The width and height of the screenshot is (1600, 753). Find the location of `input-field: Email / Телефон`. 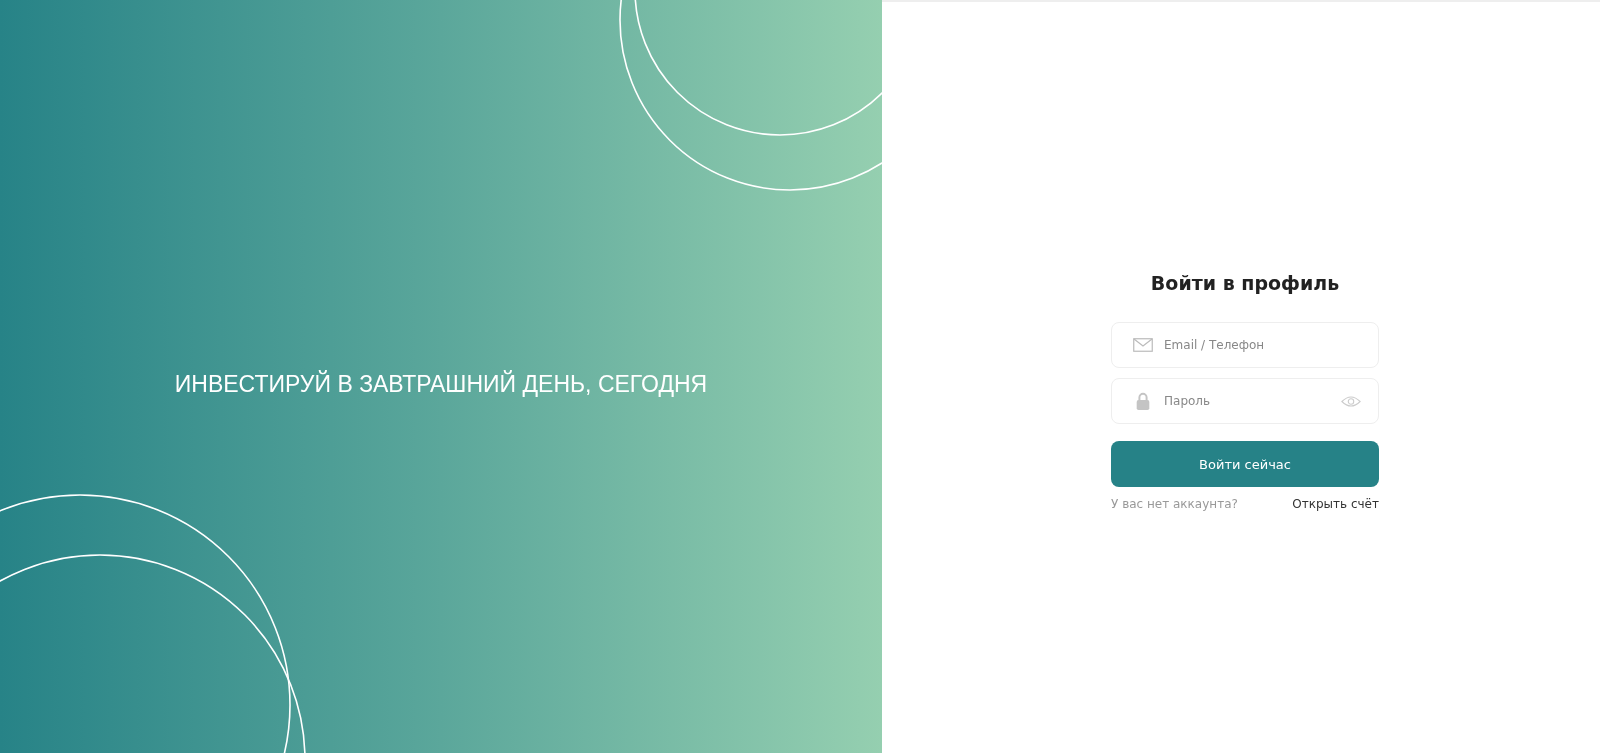

input-field: Email / Телефон is located at coordinates (1245, 345).